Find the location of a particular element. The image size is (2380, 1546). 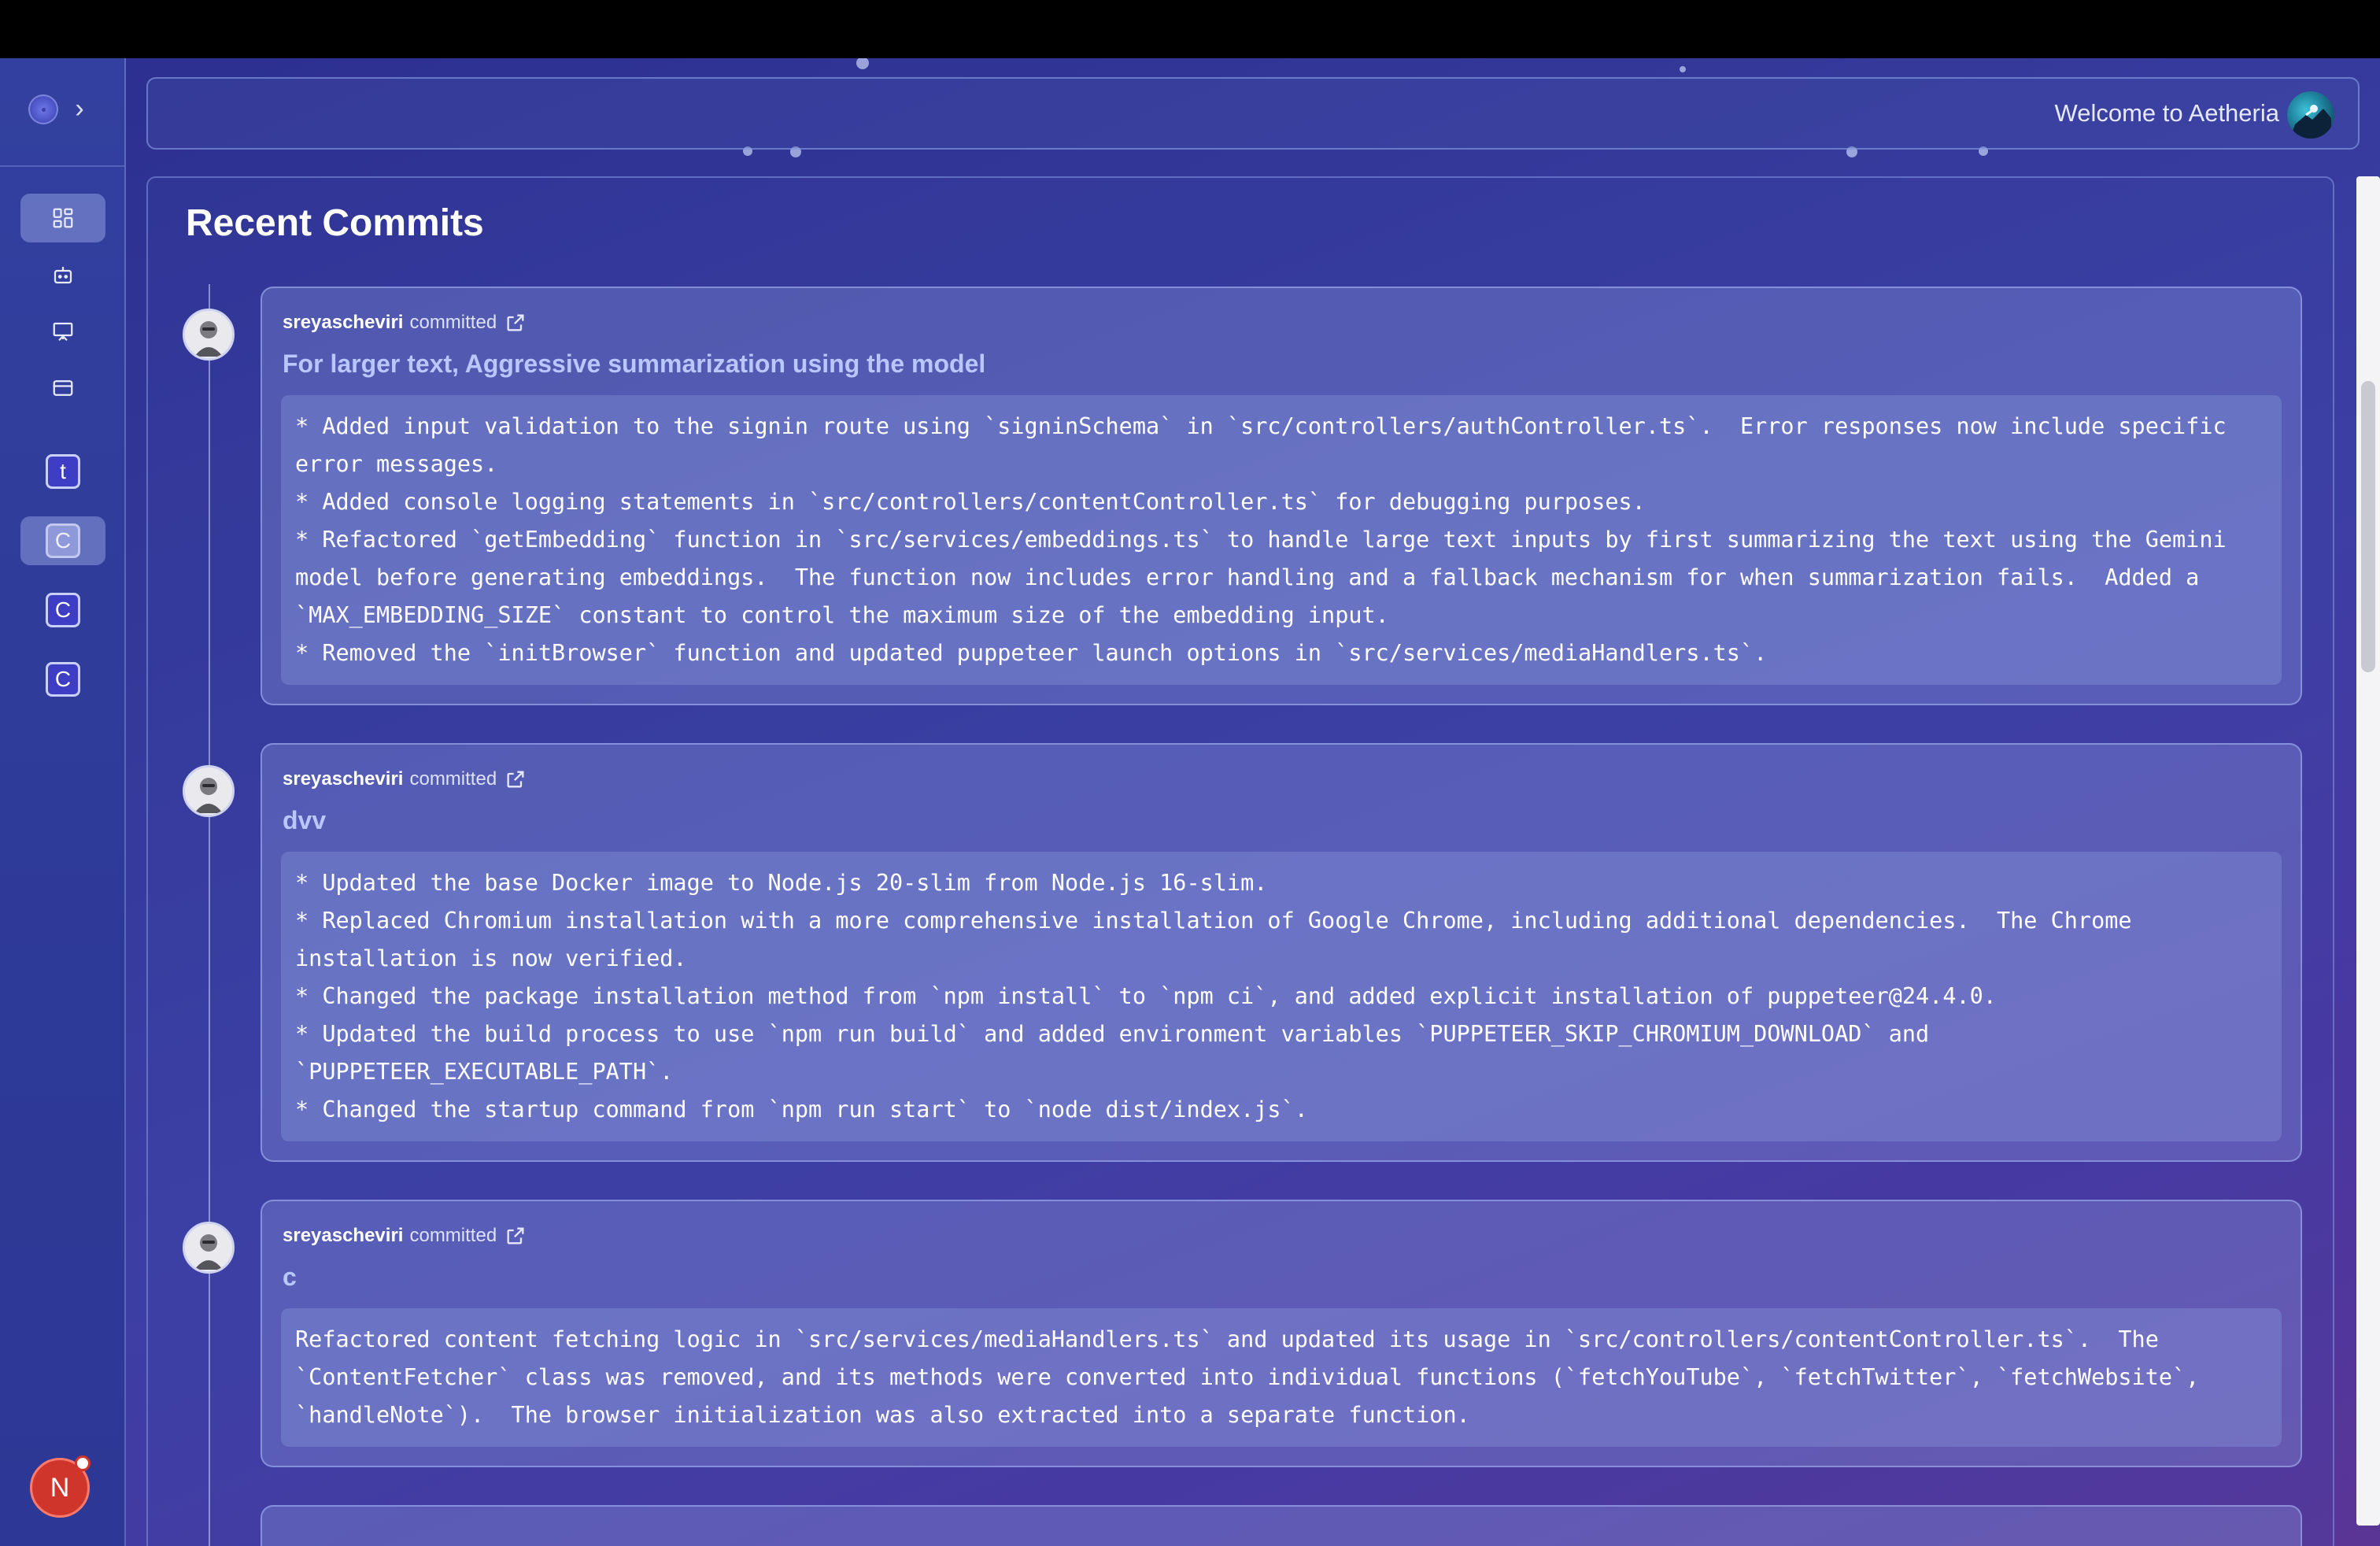

window-top-bar is located at coordinates (1190, 29).